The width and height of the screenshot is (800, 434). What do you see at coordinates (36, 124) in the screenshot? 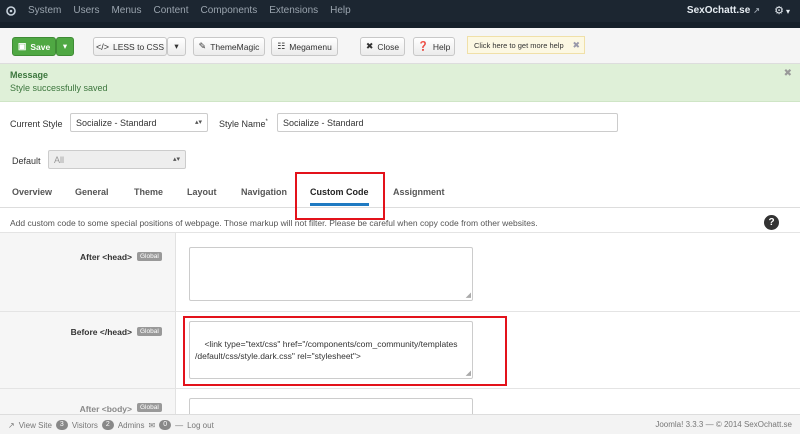
I see `current-style-label: Current Style` at bounding box center [36, 124].